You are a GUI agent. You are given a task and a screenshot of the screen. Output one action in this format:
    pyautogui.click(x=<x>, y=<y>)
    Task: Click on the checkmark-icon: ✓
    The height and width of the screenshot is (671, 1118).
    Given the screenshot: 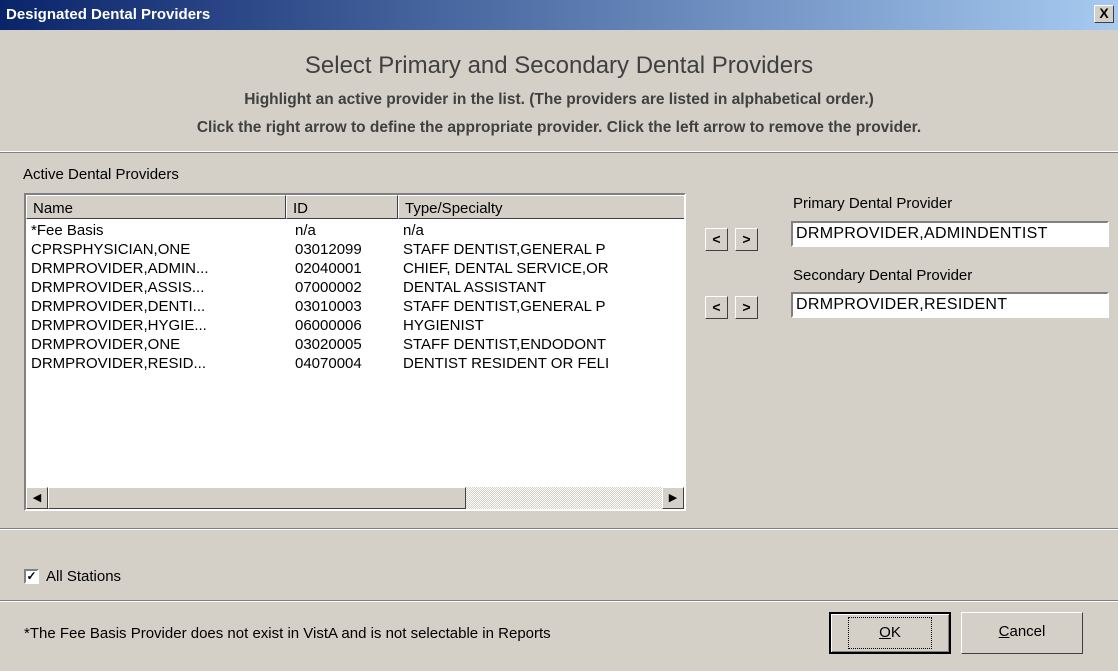 What is the action you would take?
    pyautogui.click(x=31, y=576)
    